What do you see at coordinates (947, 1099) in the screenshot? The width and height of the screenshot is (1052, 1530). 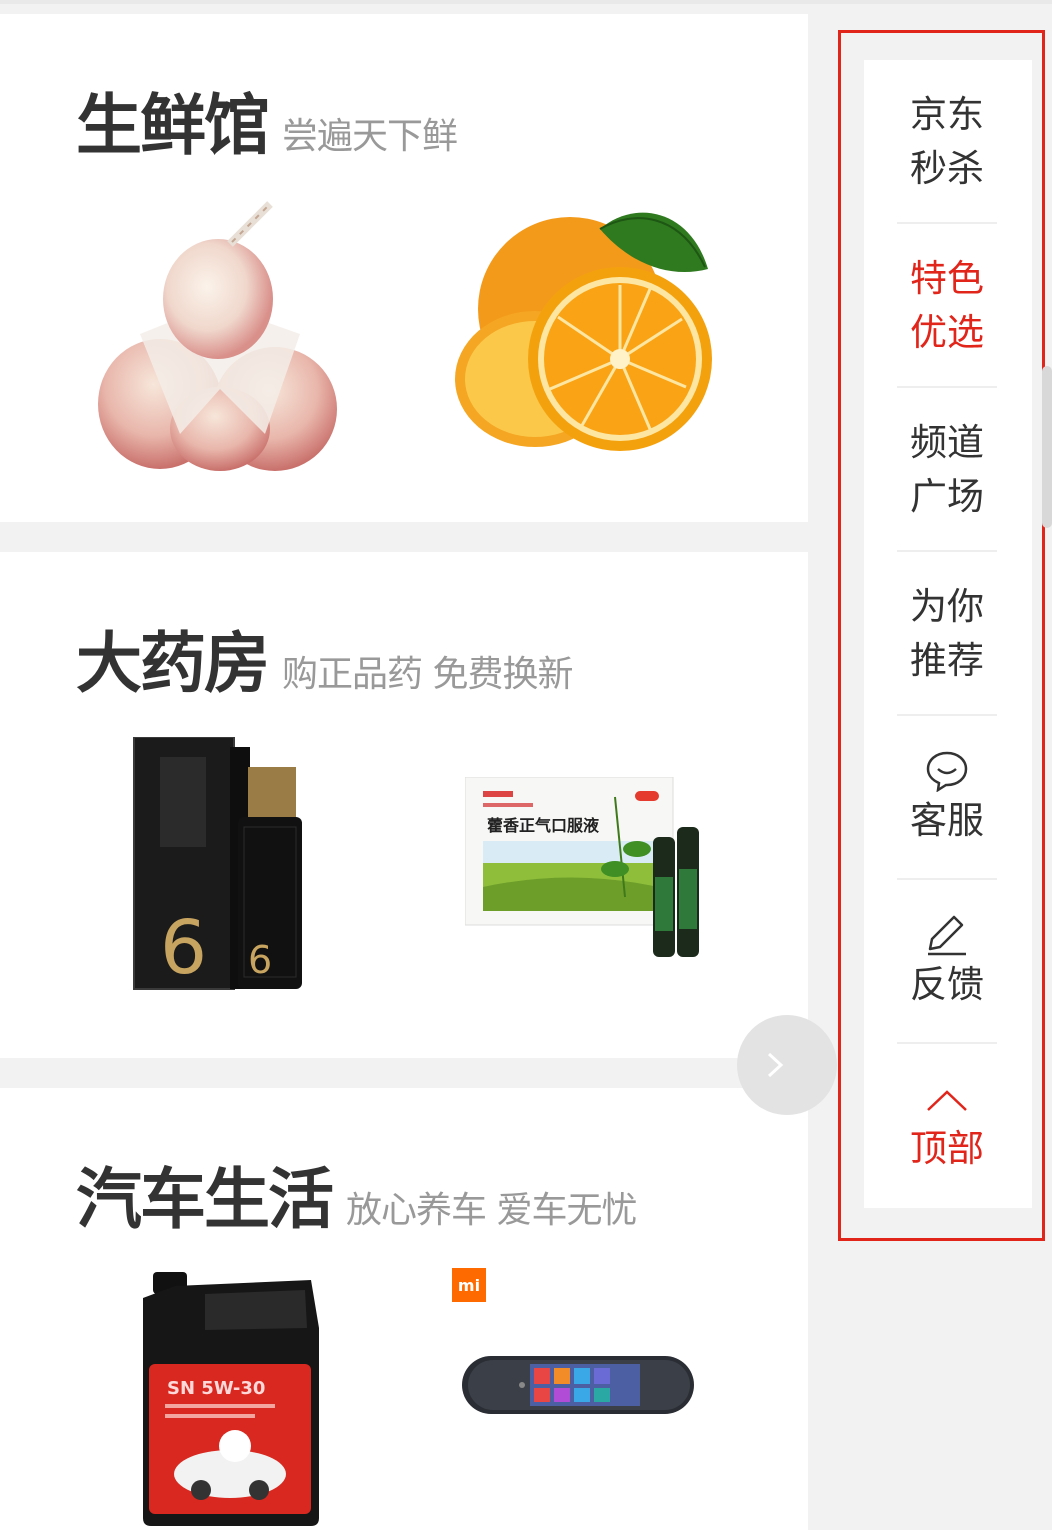 I see `chevron-up-icon` at bounding box center [947, 1099].